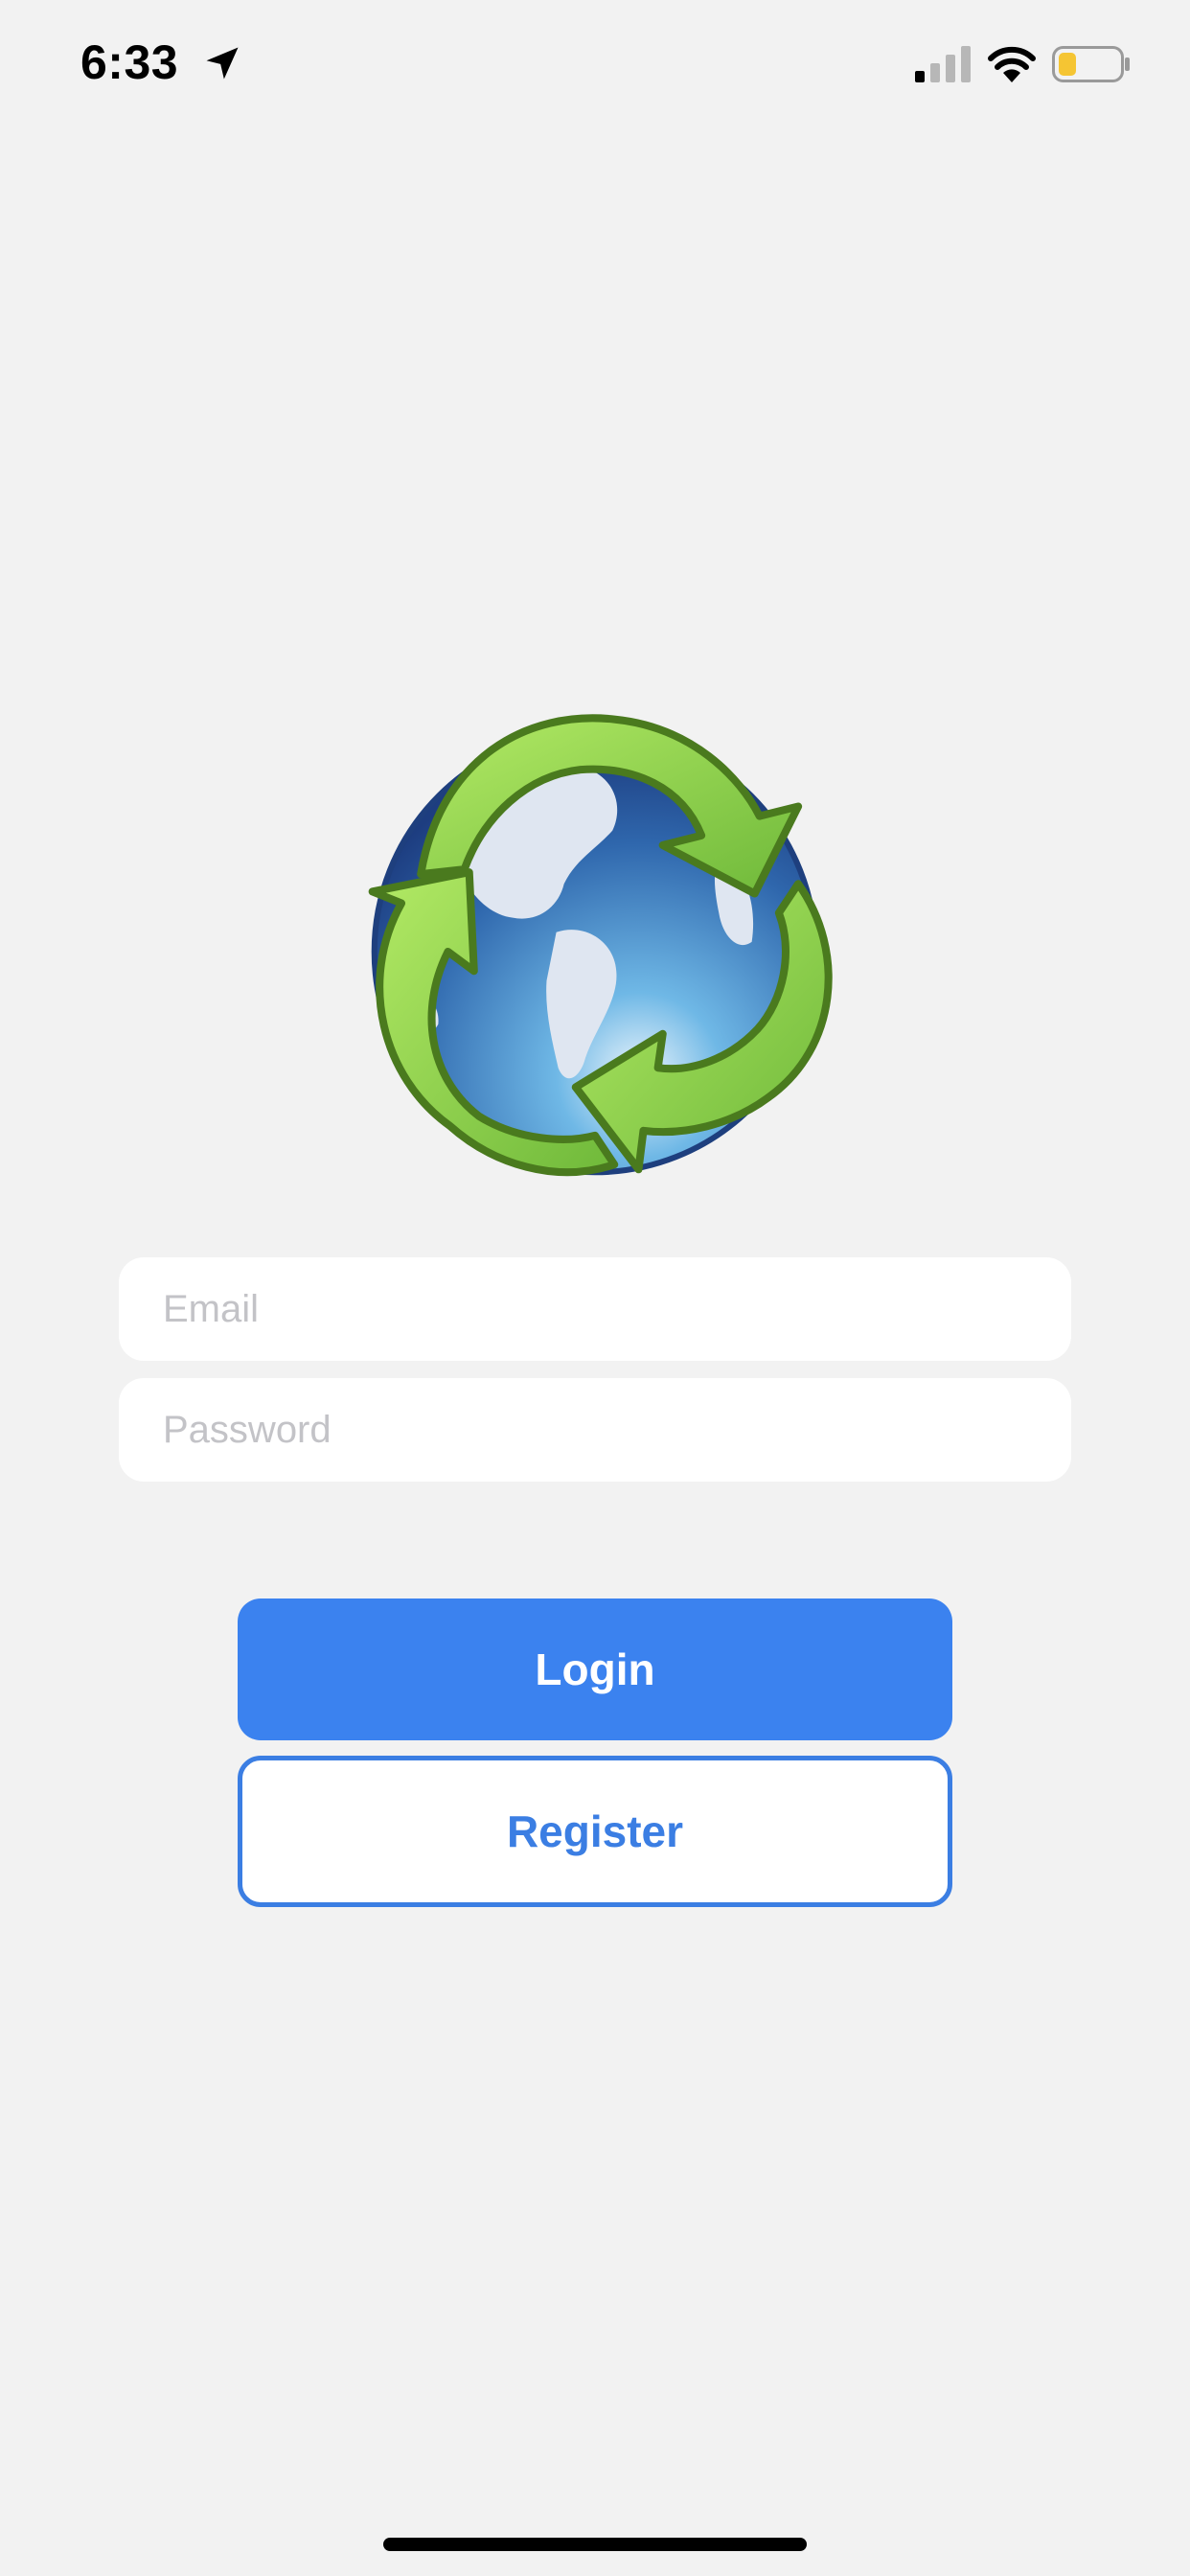 The image size is (1190, 2576). Describe the element at coordinates (943, 64) in the screenshot. I see `cellular-signal-icon` at that location.